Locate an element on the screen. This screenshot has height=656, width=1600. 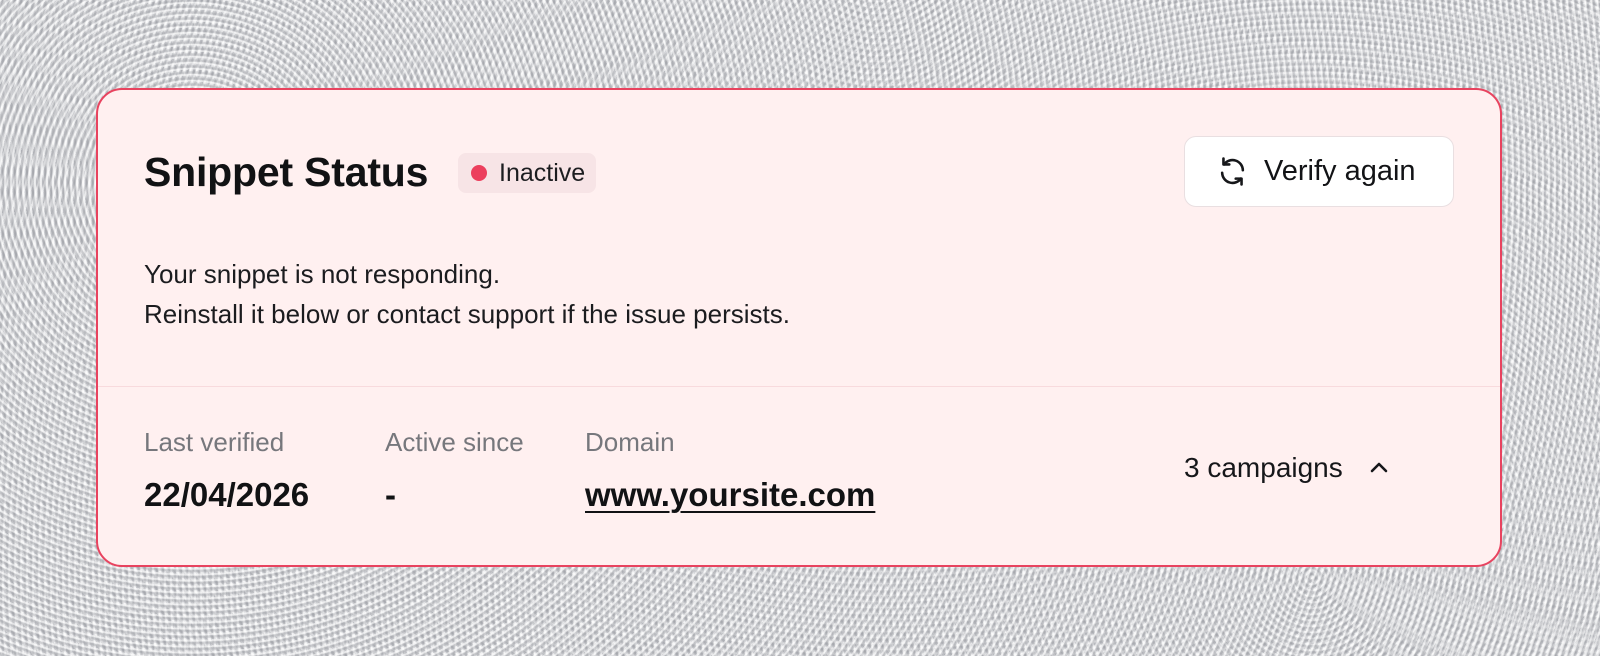
campaigns-toggle: 3 campaigns is located at coordinates (1287, 468).